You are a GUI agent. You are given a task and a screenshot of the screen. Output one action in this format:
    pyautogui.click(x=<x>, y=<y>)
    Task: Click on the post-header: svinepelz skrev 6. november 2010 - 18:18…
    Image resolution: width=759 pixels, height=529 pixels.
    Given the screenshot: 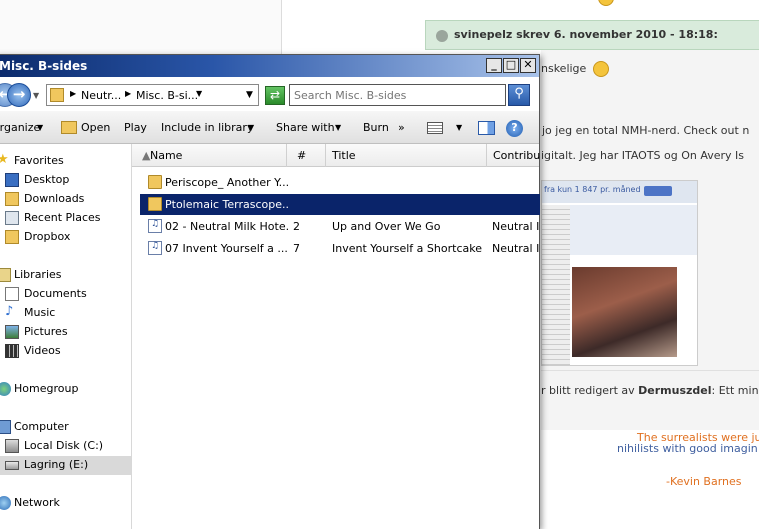 What is the action you would take?
    pyautogui.click(x=592, y=35)
    